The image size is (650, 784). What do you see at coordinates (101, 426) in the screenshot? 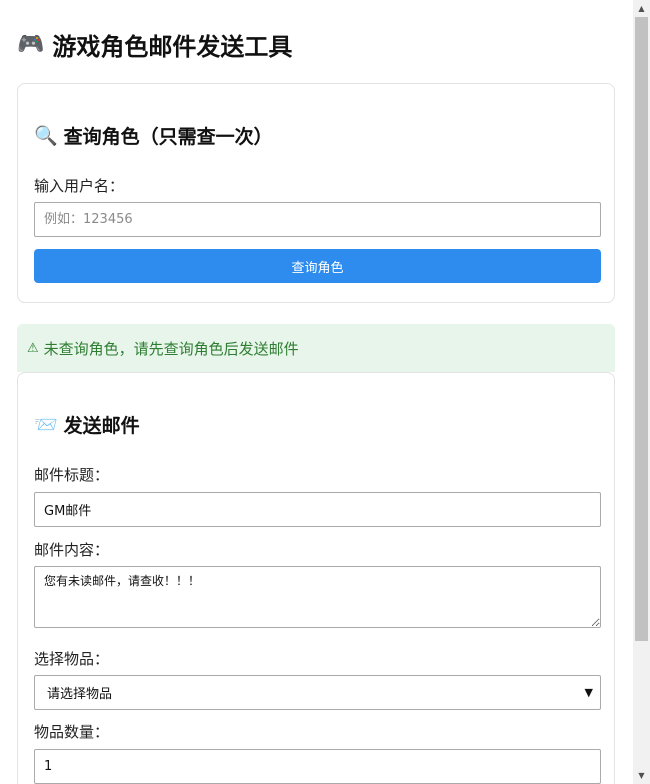
I see `send-mail-heading-text: 发送邮件` at bounding box center [101, 426].